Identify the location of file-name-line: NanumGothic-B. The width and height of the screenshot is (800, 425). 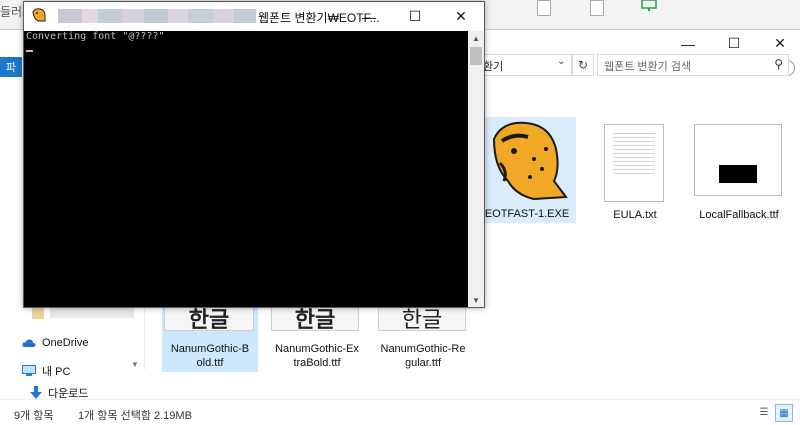
(210, 349).